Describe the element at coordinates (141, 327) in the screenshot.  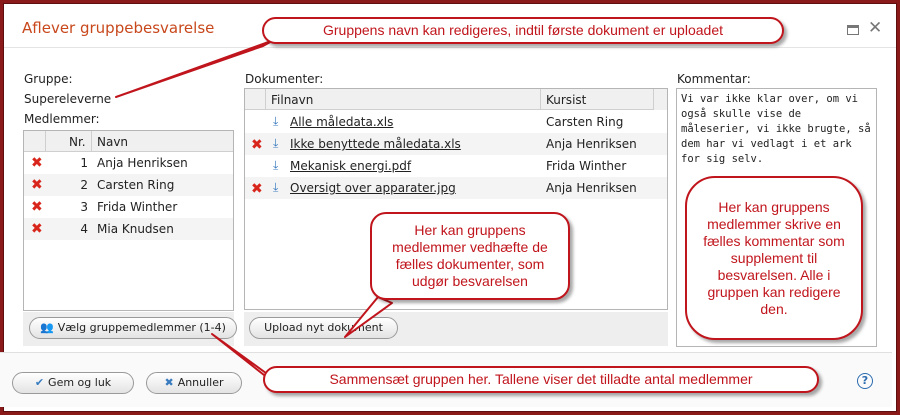
I see `select-members-label: Vælg gruppemedlemmer (1-4)` at that location.